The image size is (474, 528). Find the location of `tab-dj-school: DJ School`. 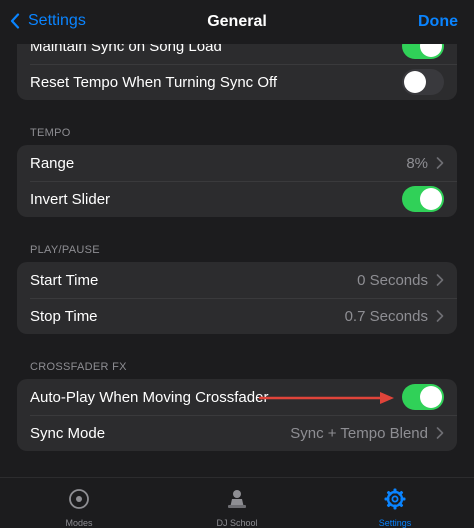

tab-dj-school: DJ School is located at coordinates (237, 508).